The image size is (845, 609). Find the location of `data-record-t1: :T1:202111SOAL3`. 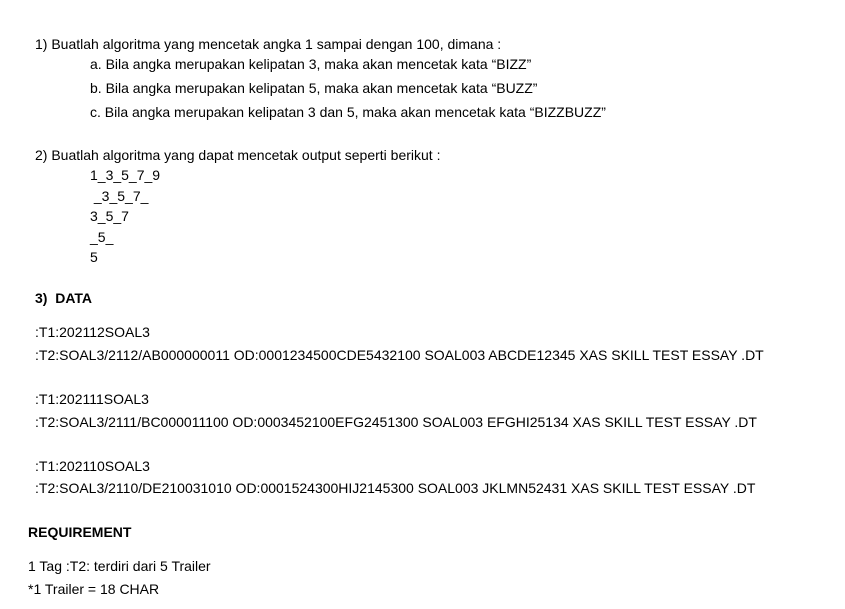

data-record-t1: :T1:202111SOAL3 is located at coordinates (92, 399).